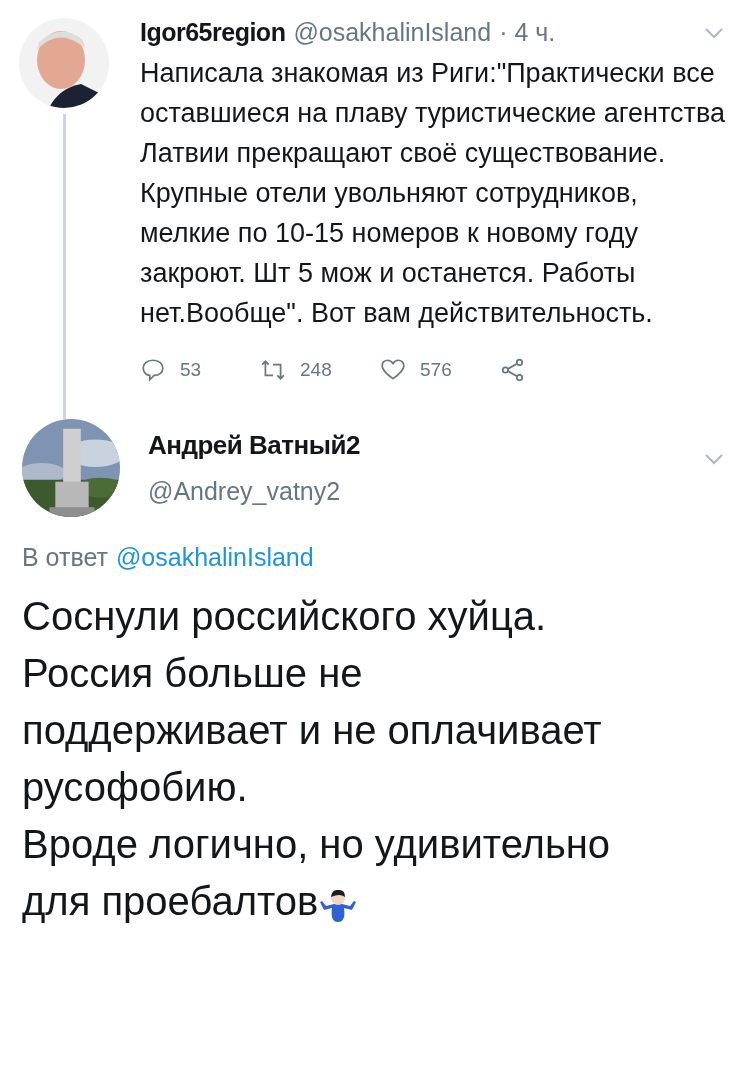 This screenshot has height=1080, width=752. Describe the element at coordinates (153, 370) in the screenshot. I see `speech-bubble-icon` at that location.